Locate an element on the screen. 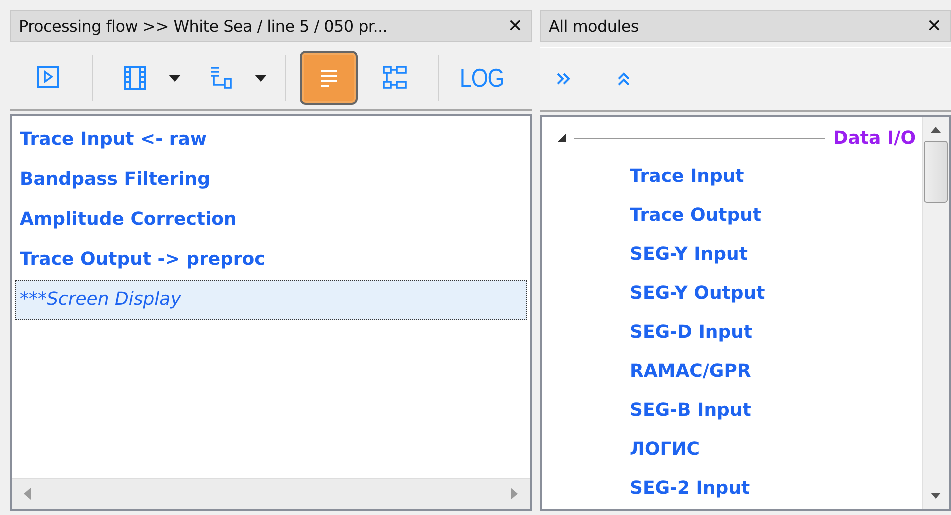 The height and width of the screenshot is (515, 951). module-item: SEG-Y Output is located at coordinates (732, 293).